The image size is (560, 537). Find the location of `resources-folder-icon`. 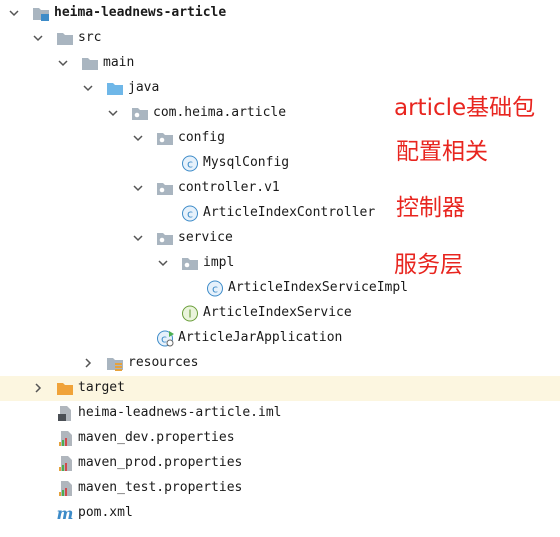

resources-folder-icon is located at coordinates (115, 363).